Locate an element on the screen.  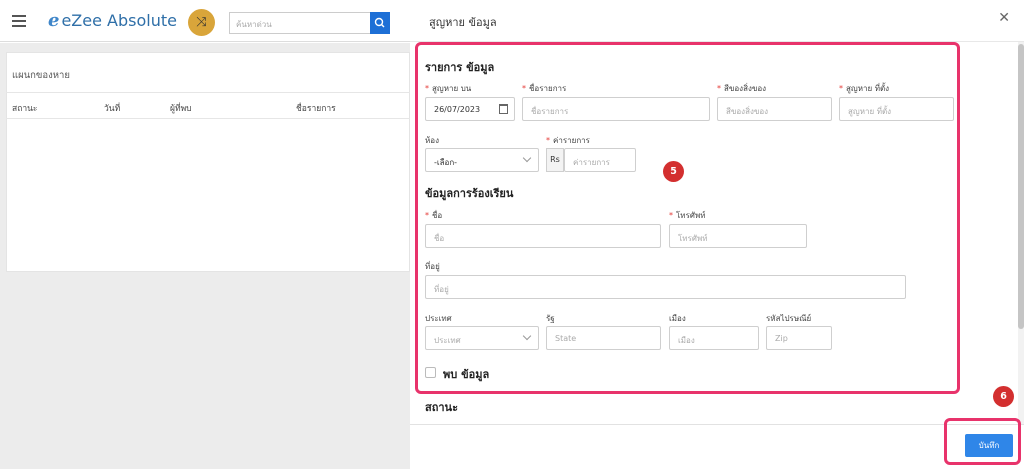
highlight-save-button is located at coordinates (982, 441).